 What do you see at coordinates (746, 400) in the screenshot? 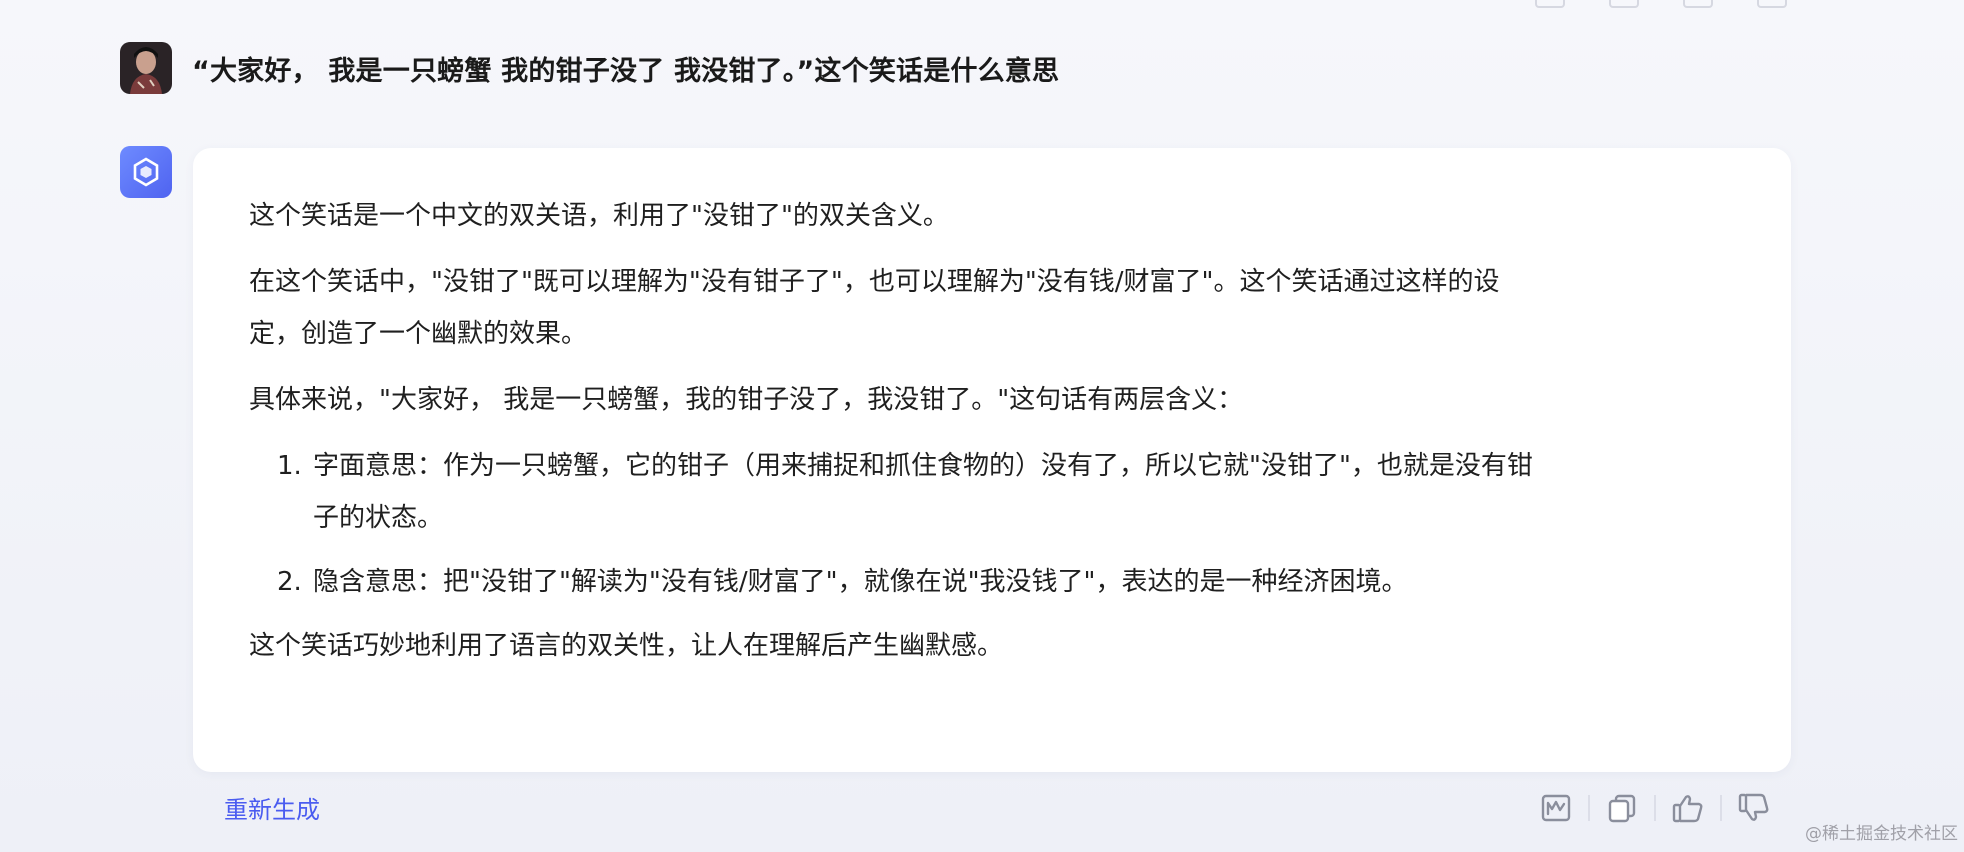
I see `answer-detail: 具体来说，"大家好， 我是一只螃蟹，我的钳子没了，我没钳了。"这句话有两层含义：` at bounding box center [746, 400].